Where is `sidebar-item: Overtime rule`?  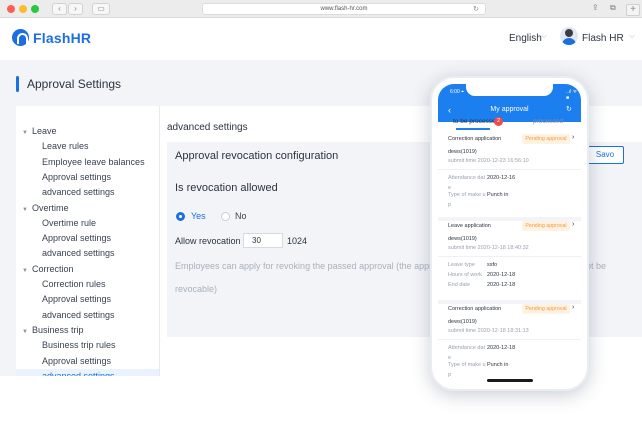
sidebar-item: Overtime rule is located at coordinates (69, 223).